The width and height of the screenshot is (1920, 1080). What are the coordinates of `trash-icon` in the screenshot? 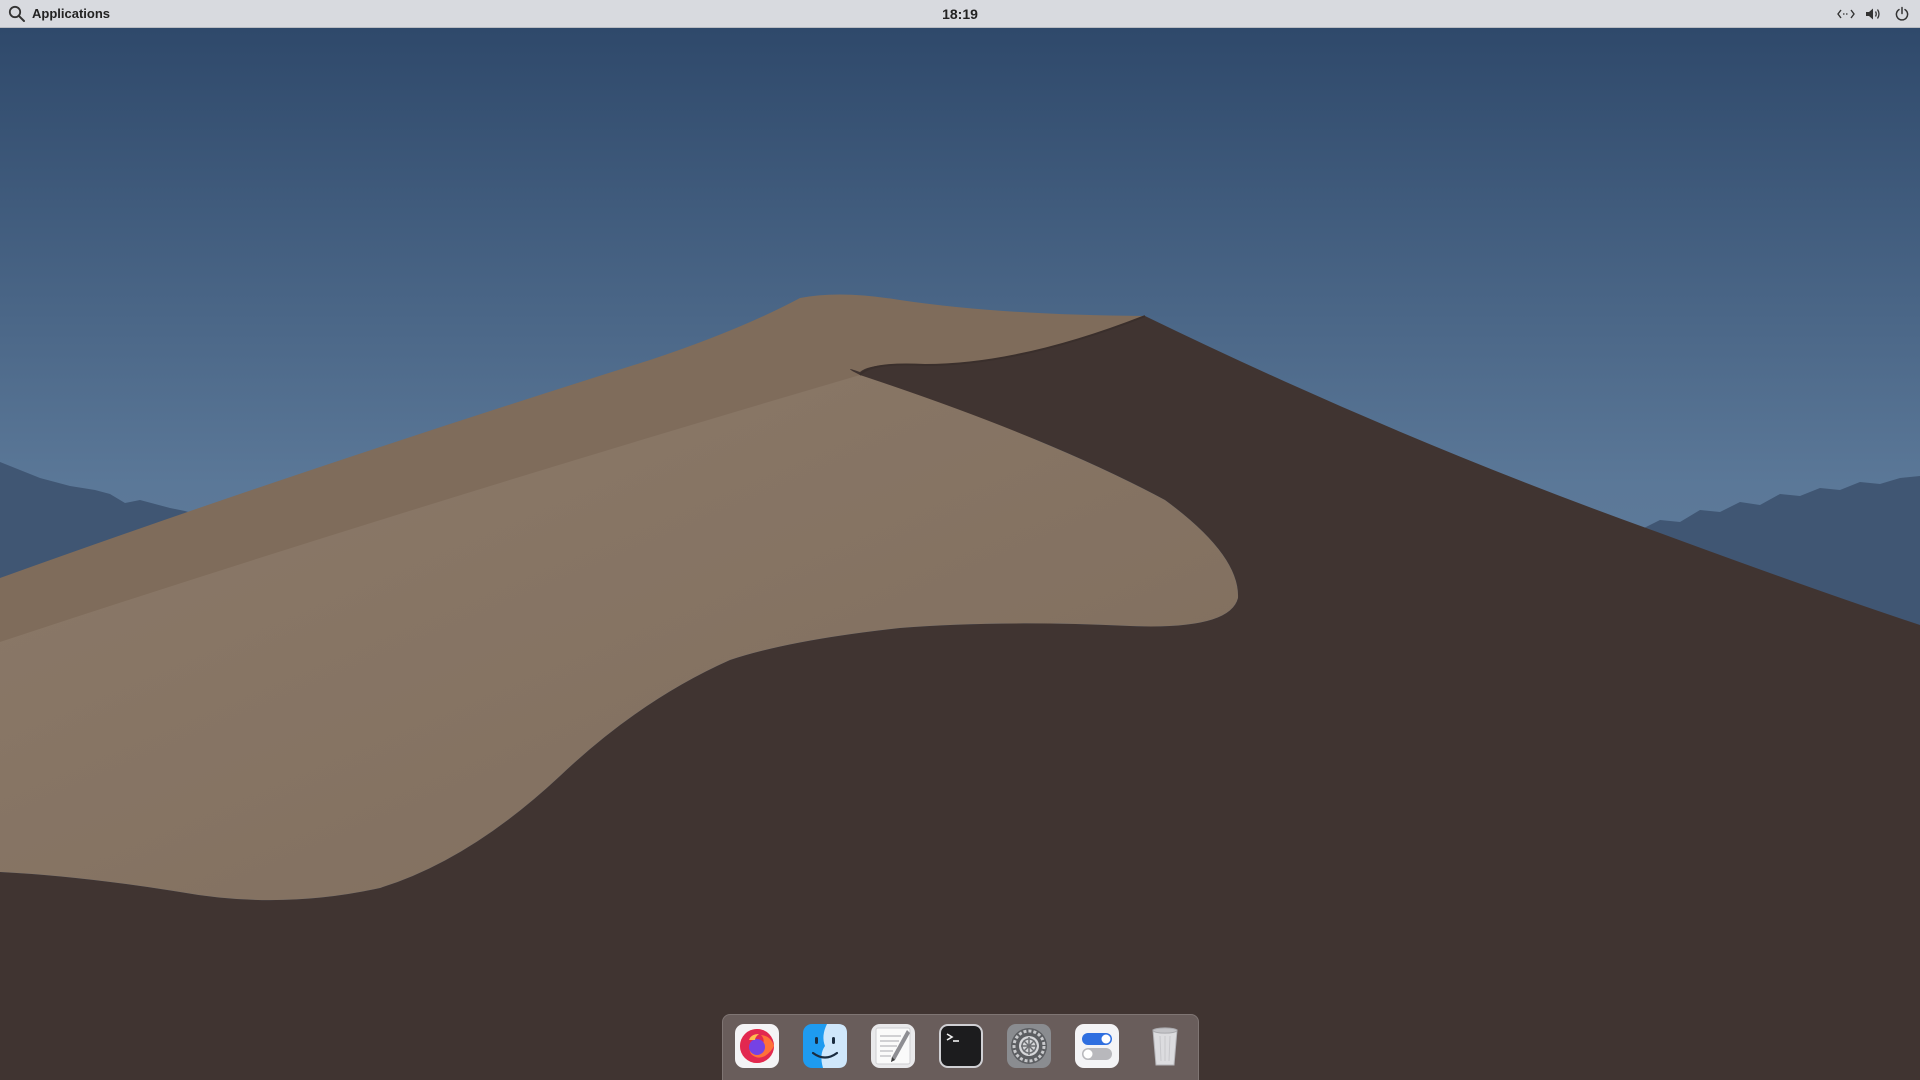 It's located at (1165, 1046).